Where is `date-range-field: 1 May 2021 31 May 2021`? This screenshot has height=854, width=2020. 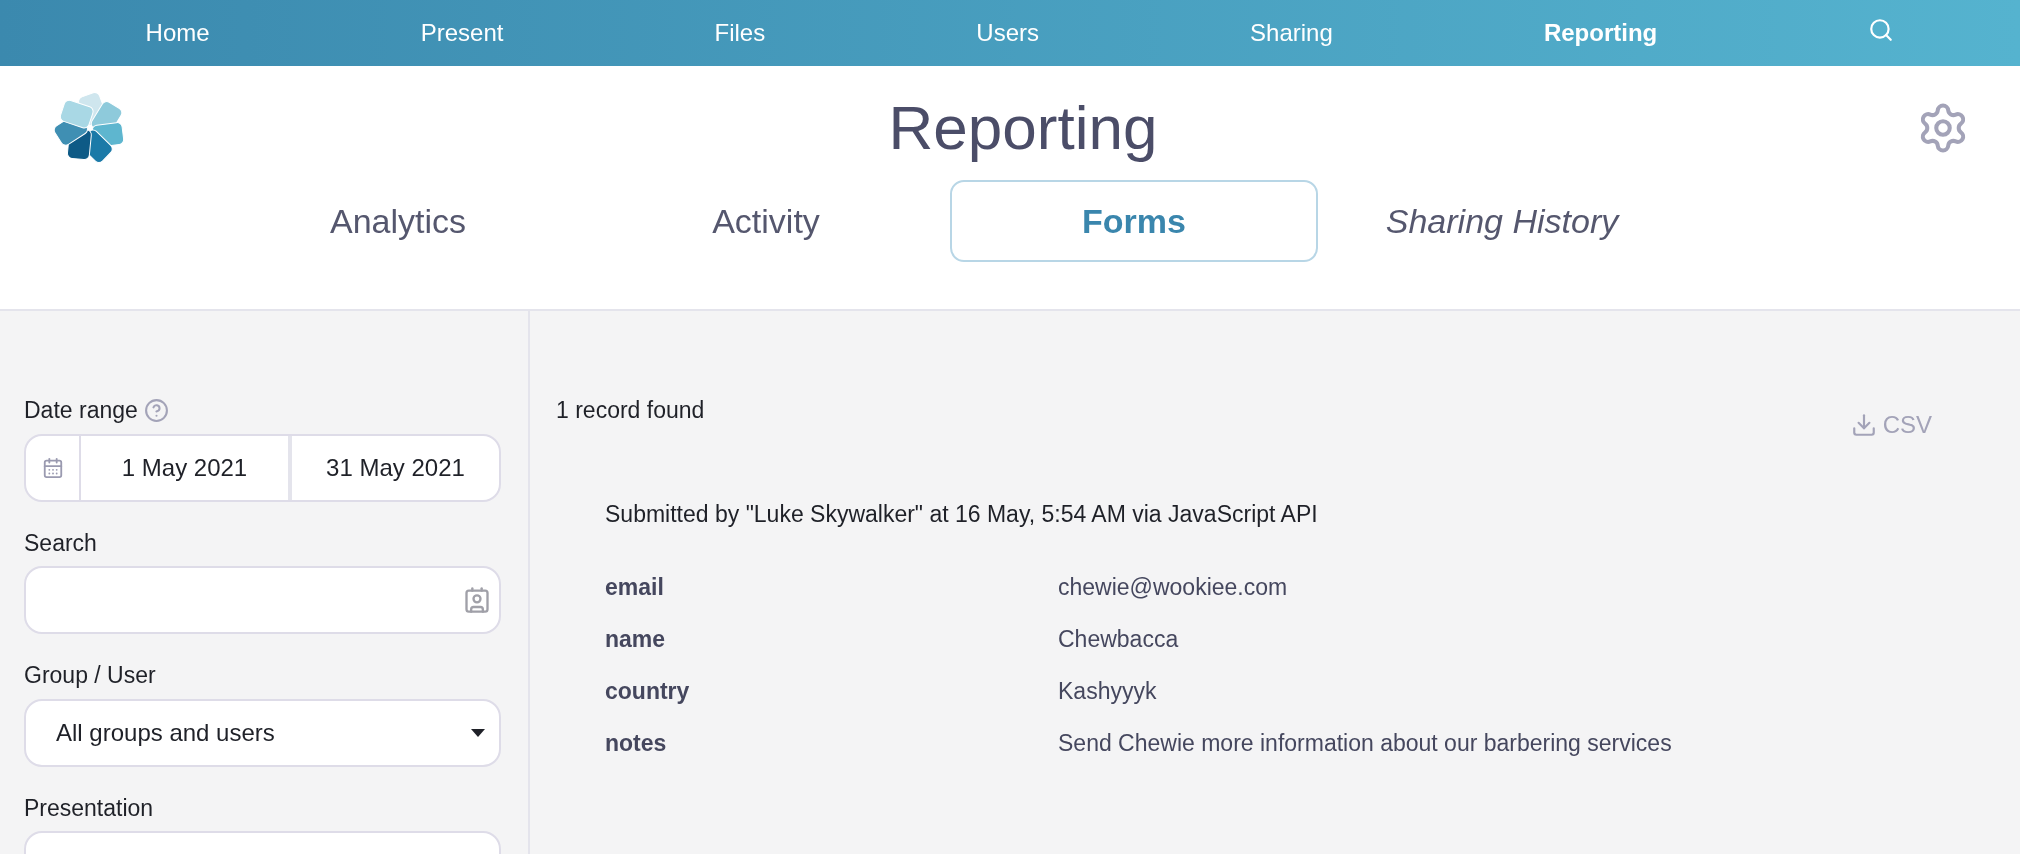
date-range-field: 1 May 2021 31 May 2021 is located at coordinates (262, 467).